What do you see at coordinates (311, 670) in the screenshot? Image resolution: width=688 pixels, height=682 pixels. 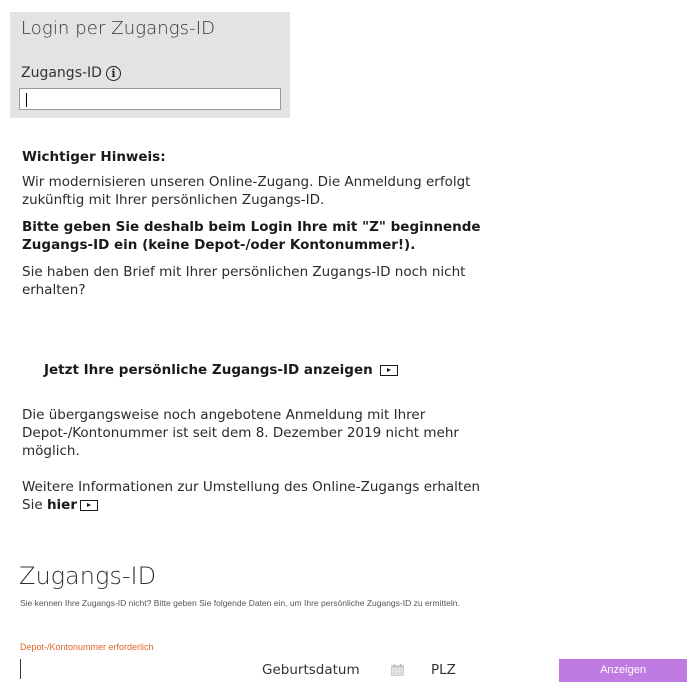 I see `birthdate-field: Geburtsdatum` at bounding box center [311, 670].